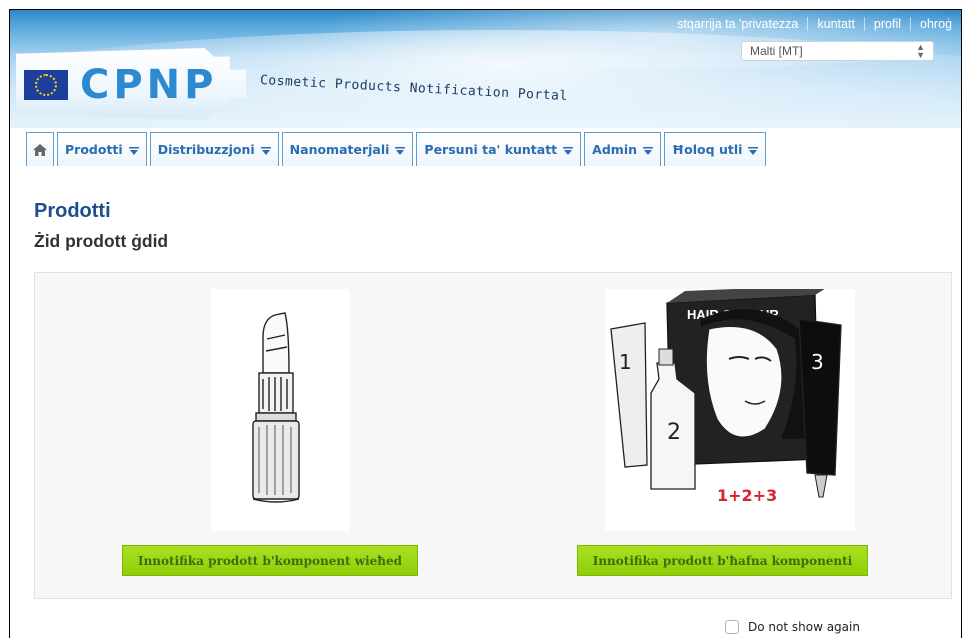 The image size is (964, 638). I want to click on lipstick-icon, so click(276, 407).